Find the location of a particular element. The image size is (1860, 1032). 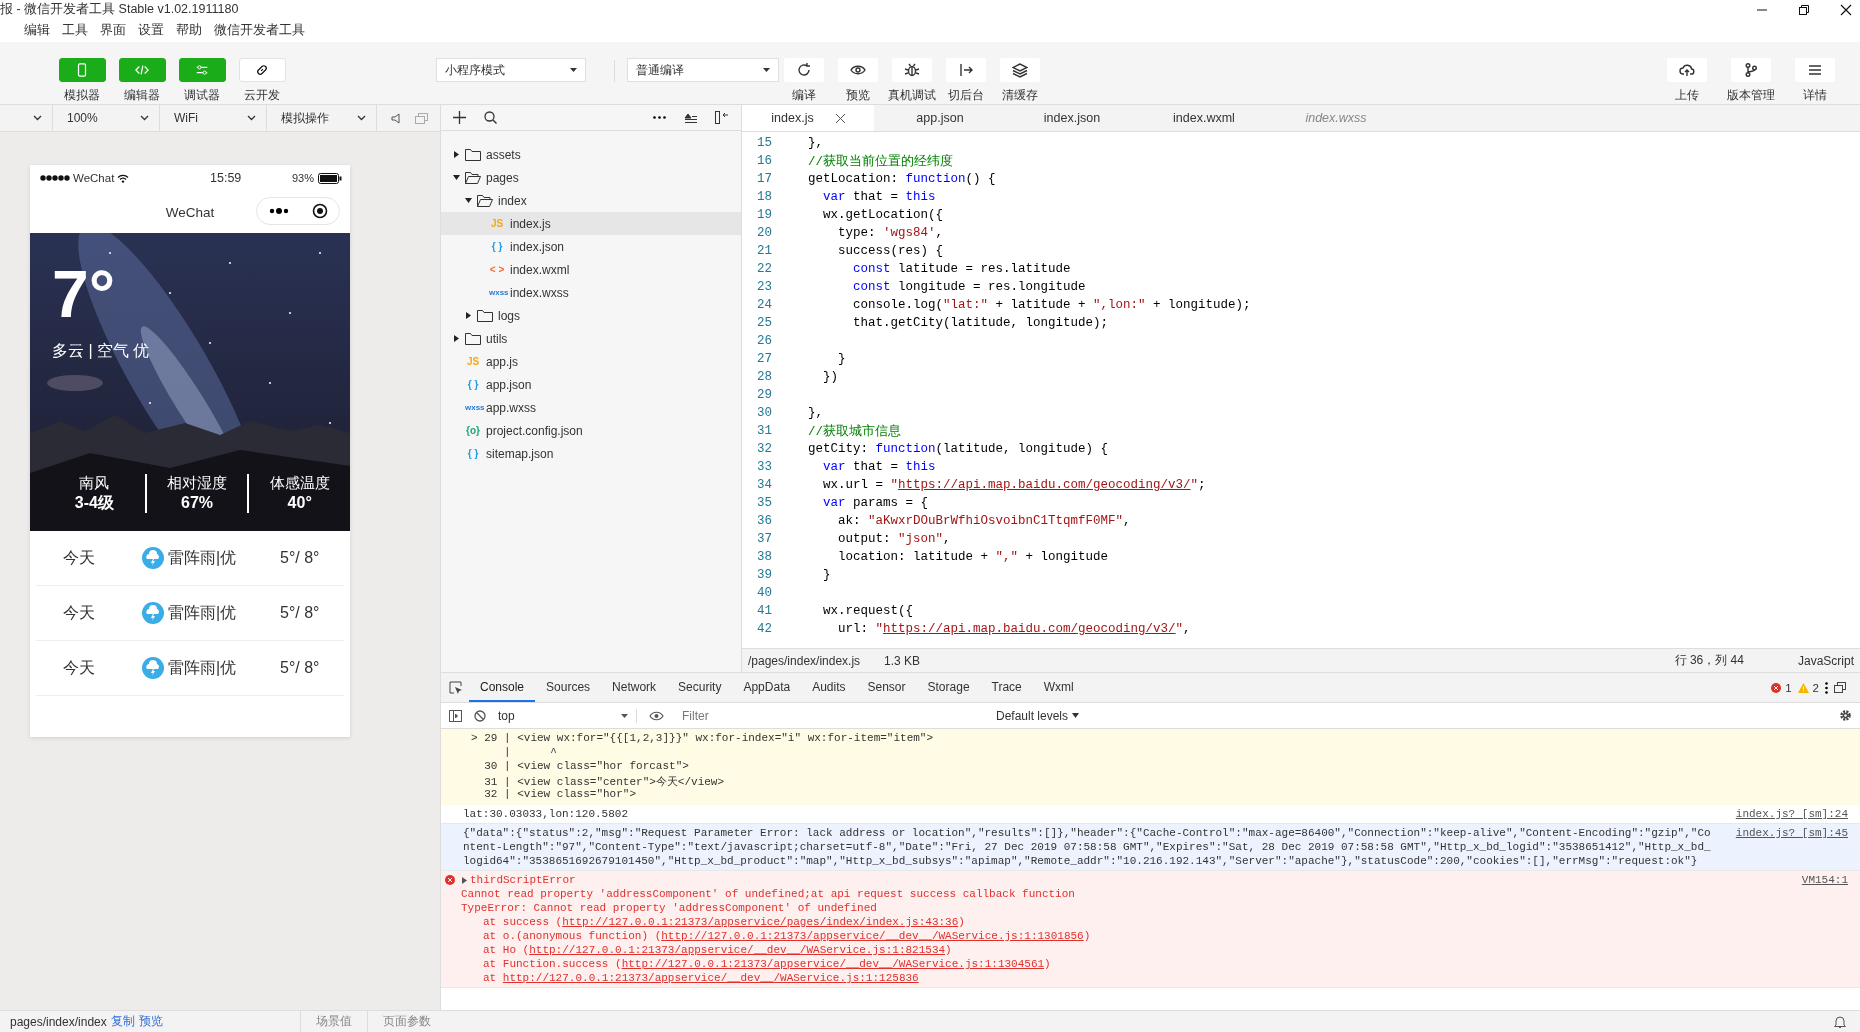

tree-item: < > index.wxml is located at coordinates (591, 269).